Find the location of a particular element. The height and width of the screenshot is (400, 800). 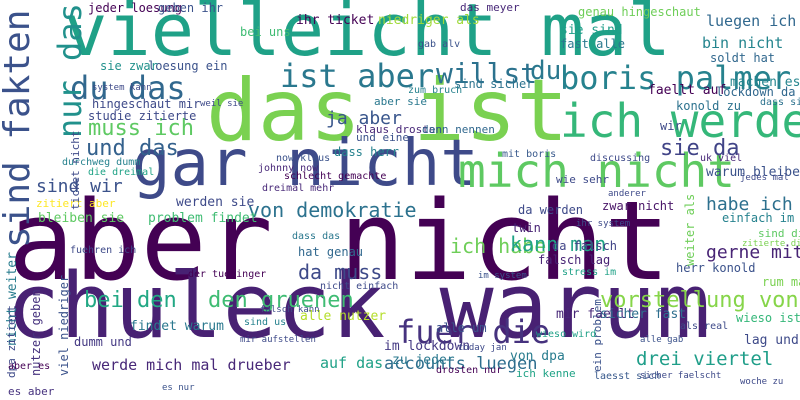

word: aber sie is located at coordinates (400, 101).